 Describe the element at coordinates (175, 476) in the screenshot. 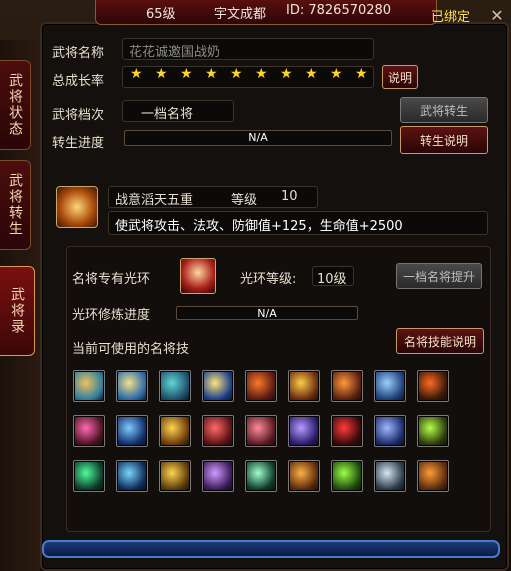

I see `golden-soldier-skill-icon` at that location.